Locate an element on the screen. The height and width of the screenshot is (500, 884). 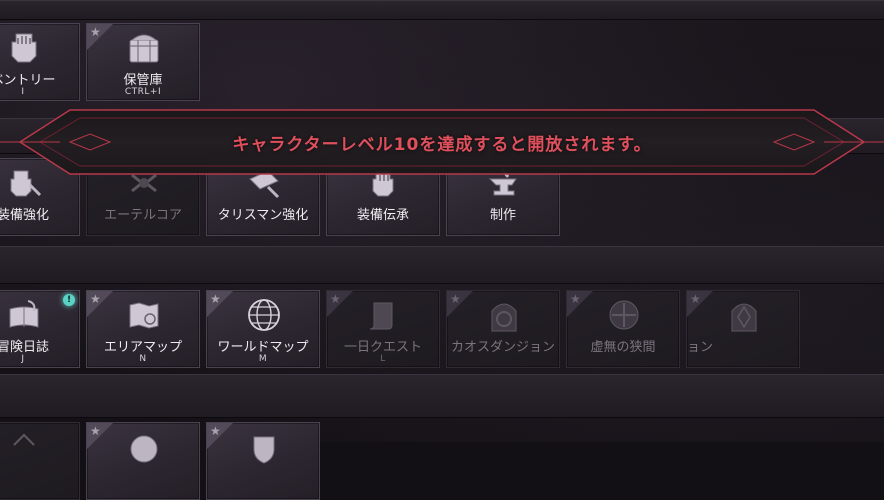
partial-icon is located at coordinates (24, 439).